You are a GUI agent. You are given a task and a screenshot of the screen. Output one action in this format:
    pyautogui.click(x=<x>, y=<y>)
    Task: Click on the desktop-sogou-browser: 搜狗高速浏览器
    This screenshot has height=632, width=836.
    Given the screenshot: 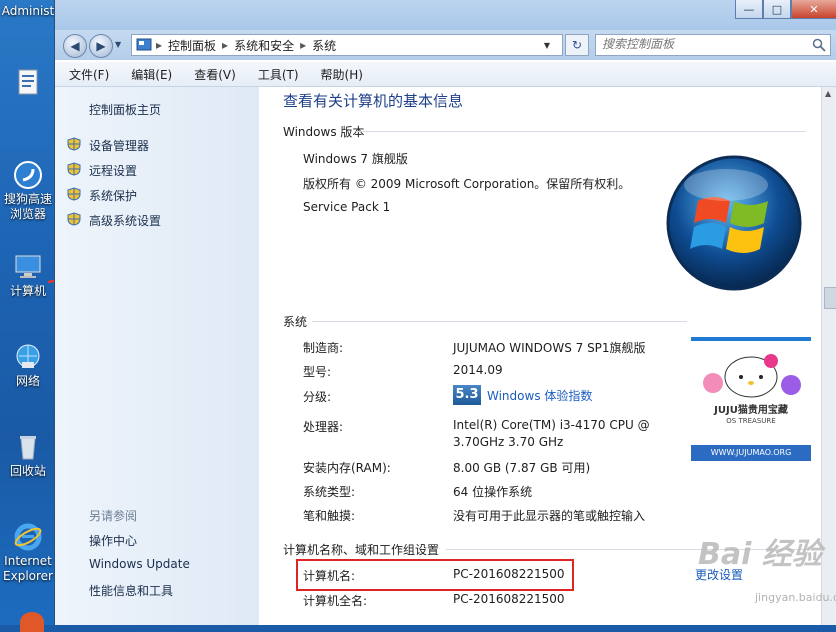 What is the action you would take?
    pyautogui.click(x=28, y=191)
    